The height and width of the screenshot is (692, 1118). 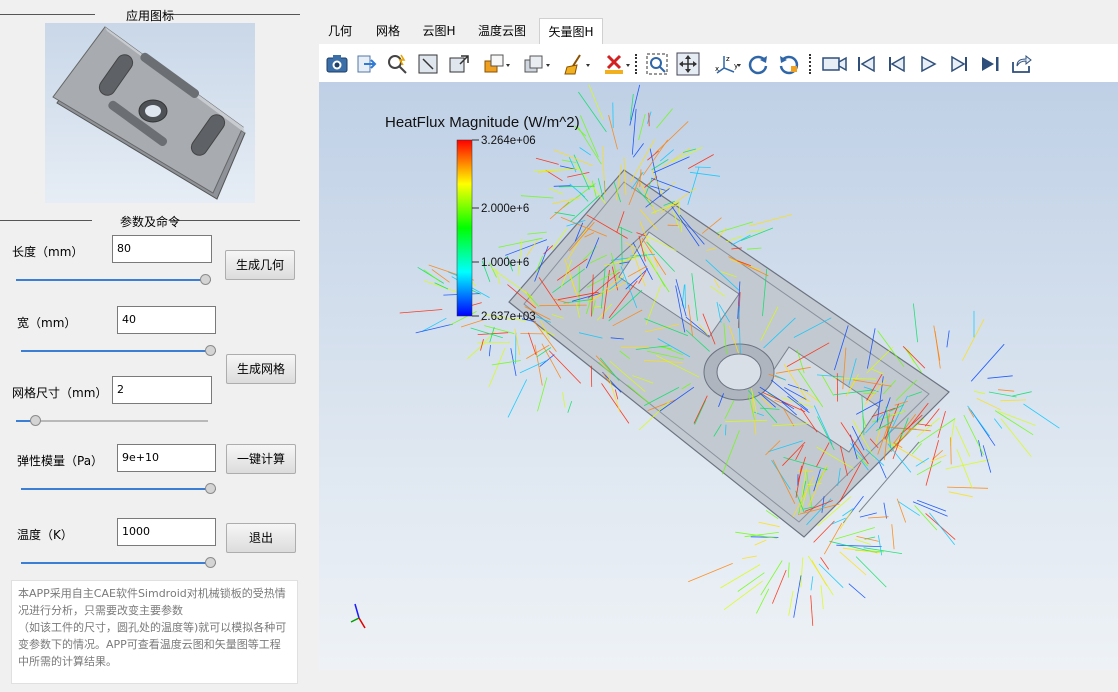 What do you see at coordinates (728, 59) in the screenshot?
I see `svg-text: z` at bounding box center [728, 59].